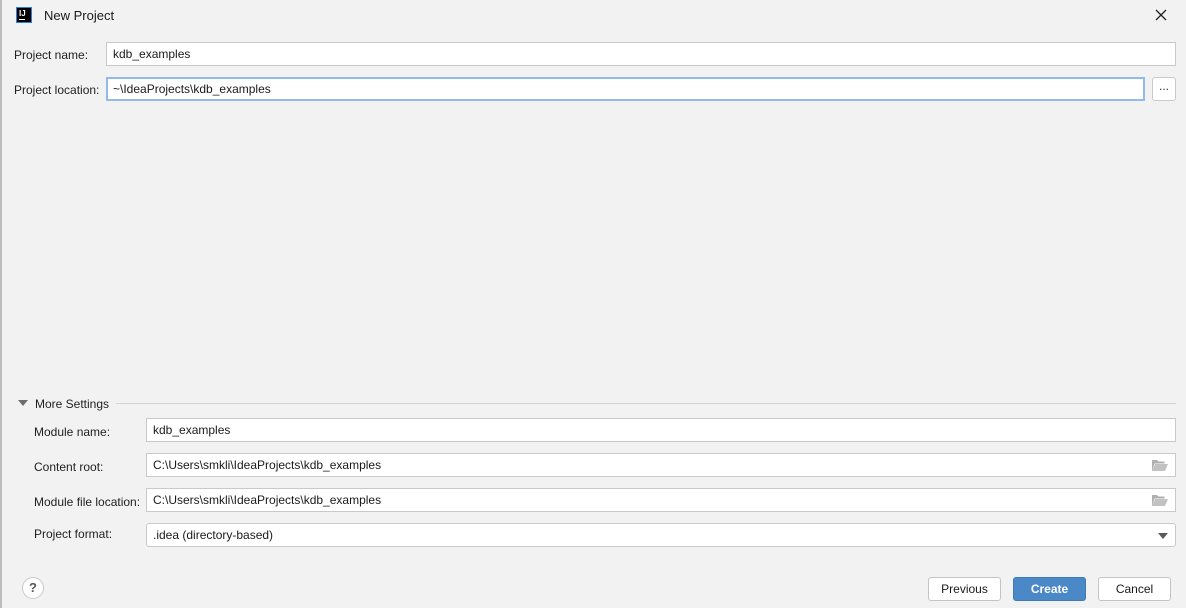  I want to click on module-name-input: kdb_examples, so click(661, 430).